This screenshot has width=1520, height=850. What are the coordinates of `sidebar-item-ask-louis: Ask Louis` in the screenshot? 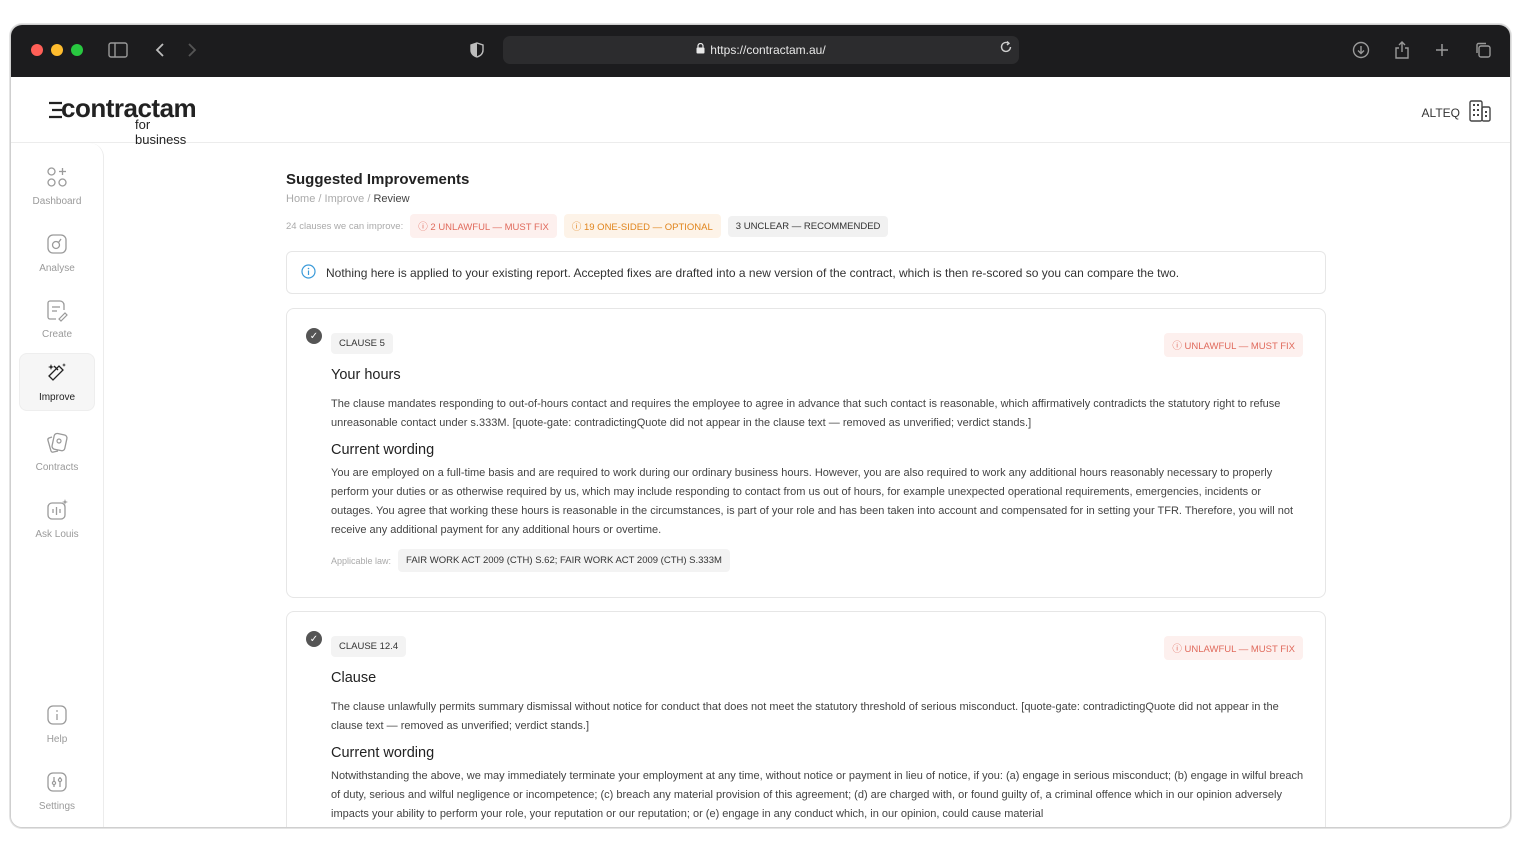 It's located at (57, 519).